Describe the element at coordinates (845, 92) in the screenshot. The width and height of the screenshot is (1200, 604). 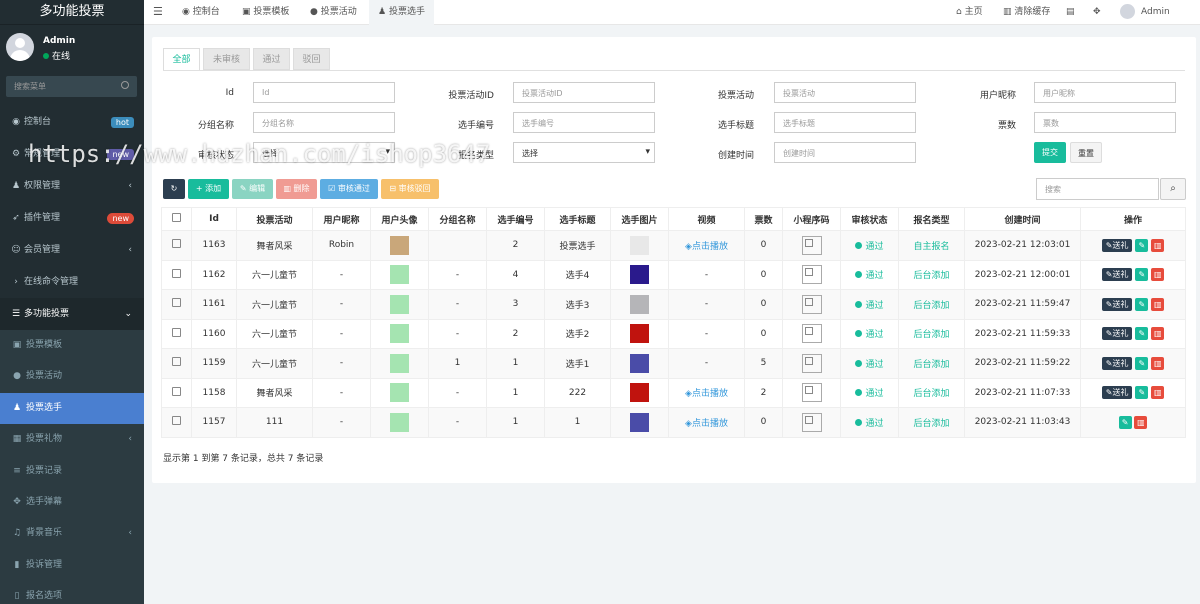
I see `filter-activity-input: 投票活动` at that location.